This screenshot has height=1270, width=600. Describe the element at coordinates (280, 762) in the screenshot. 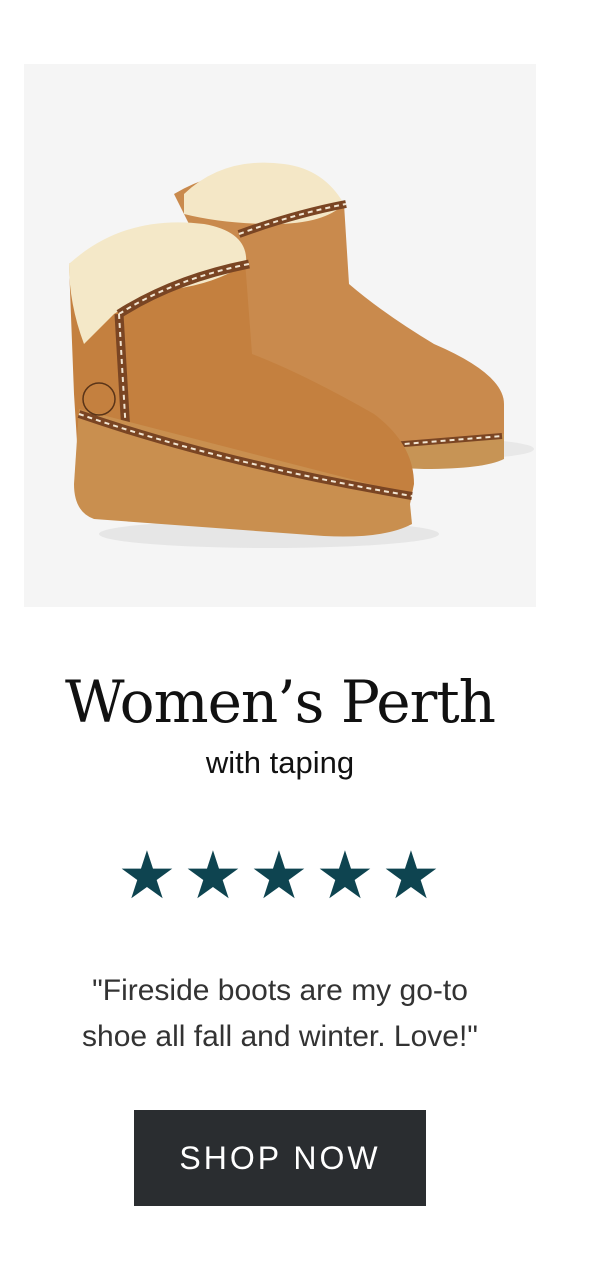

I see `product-subtitle: with taping` at that location.